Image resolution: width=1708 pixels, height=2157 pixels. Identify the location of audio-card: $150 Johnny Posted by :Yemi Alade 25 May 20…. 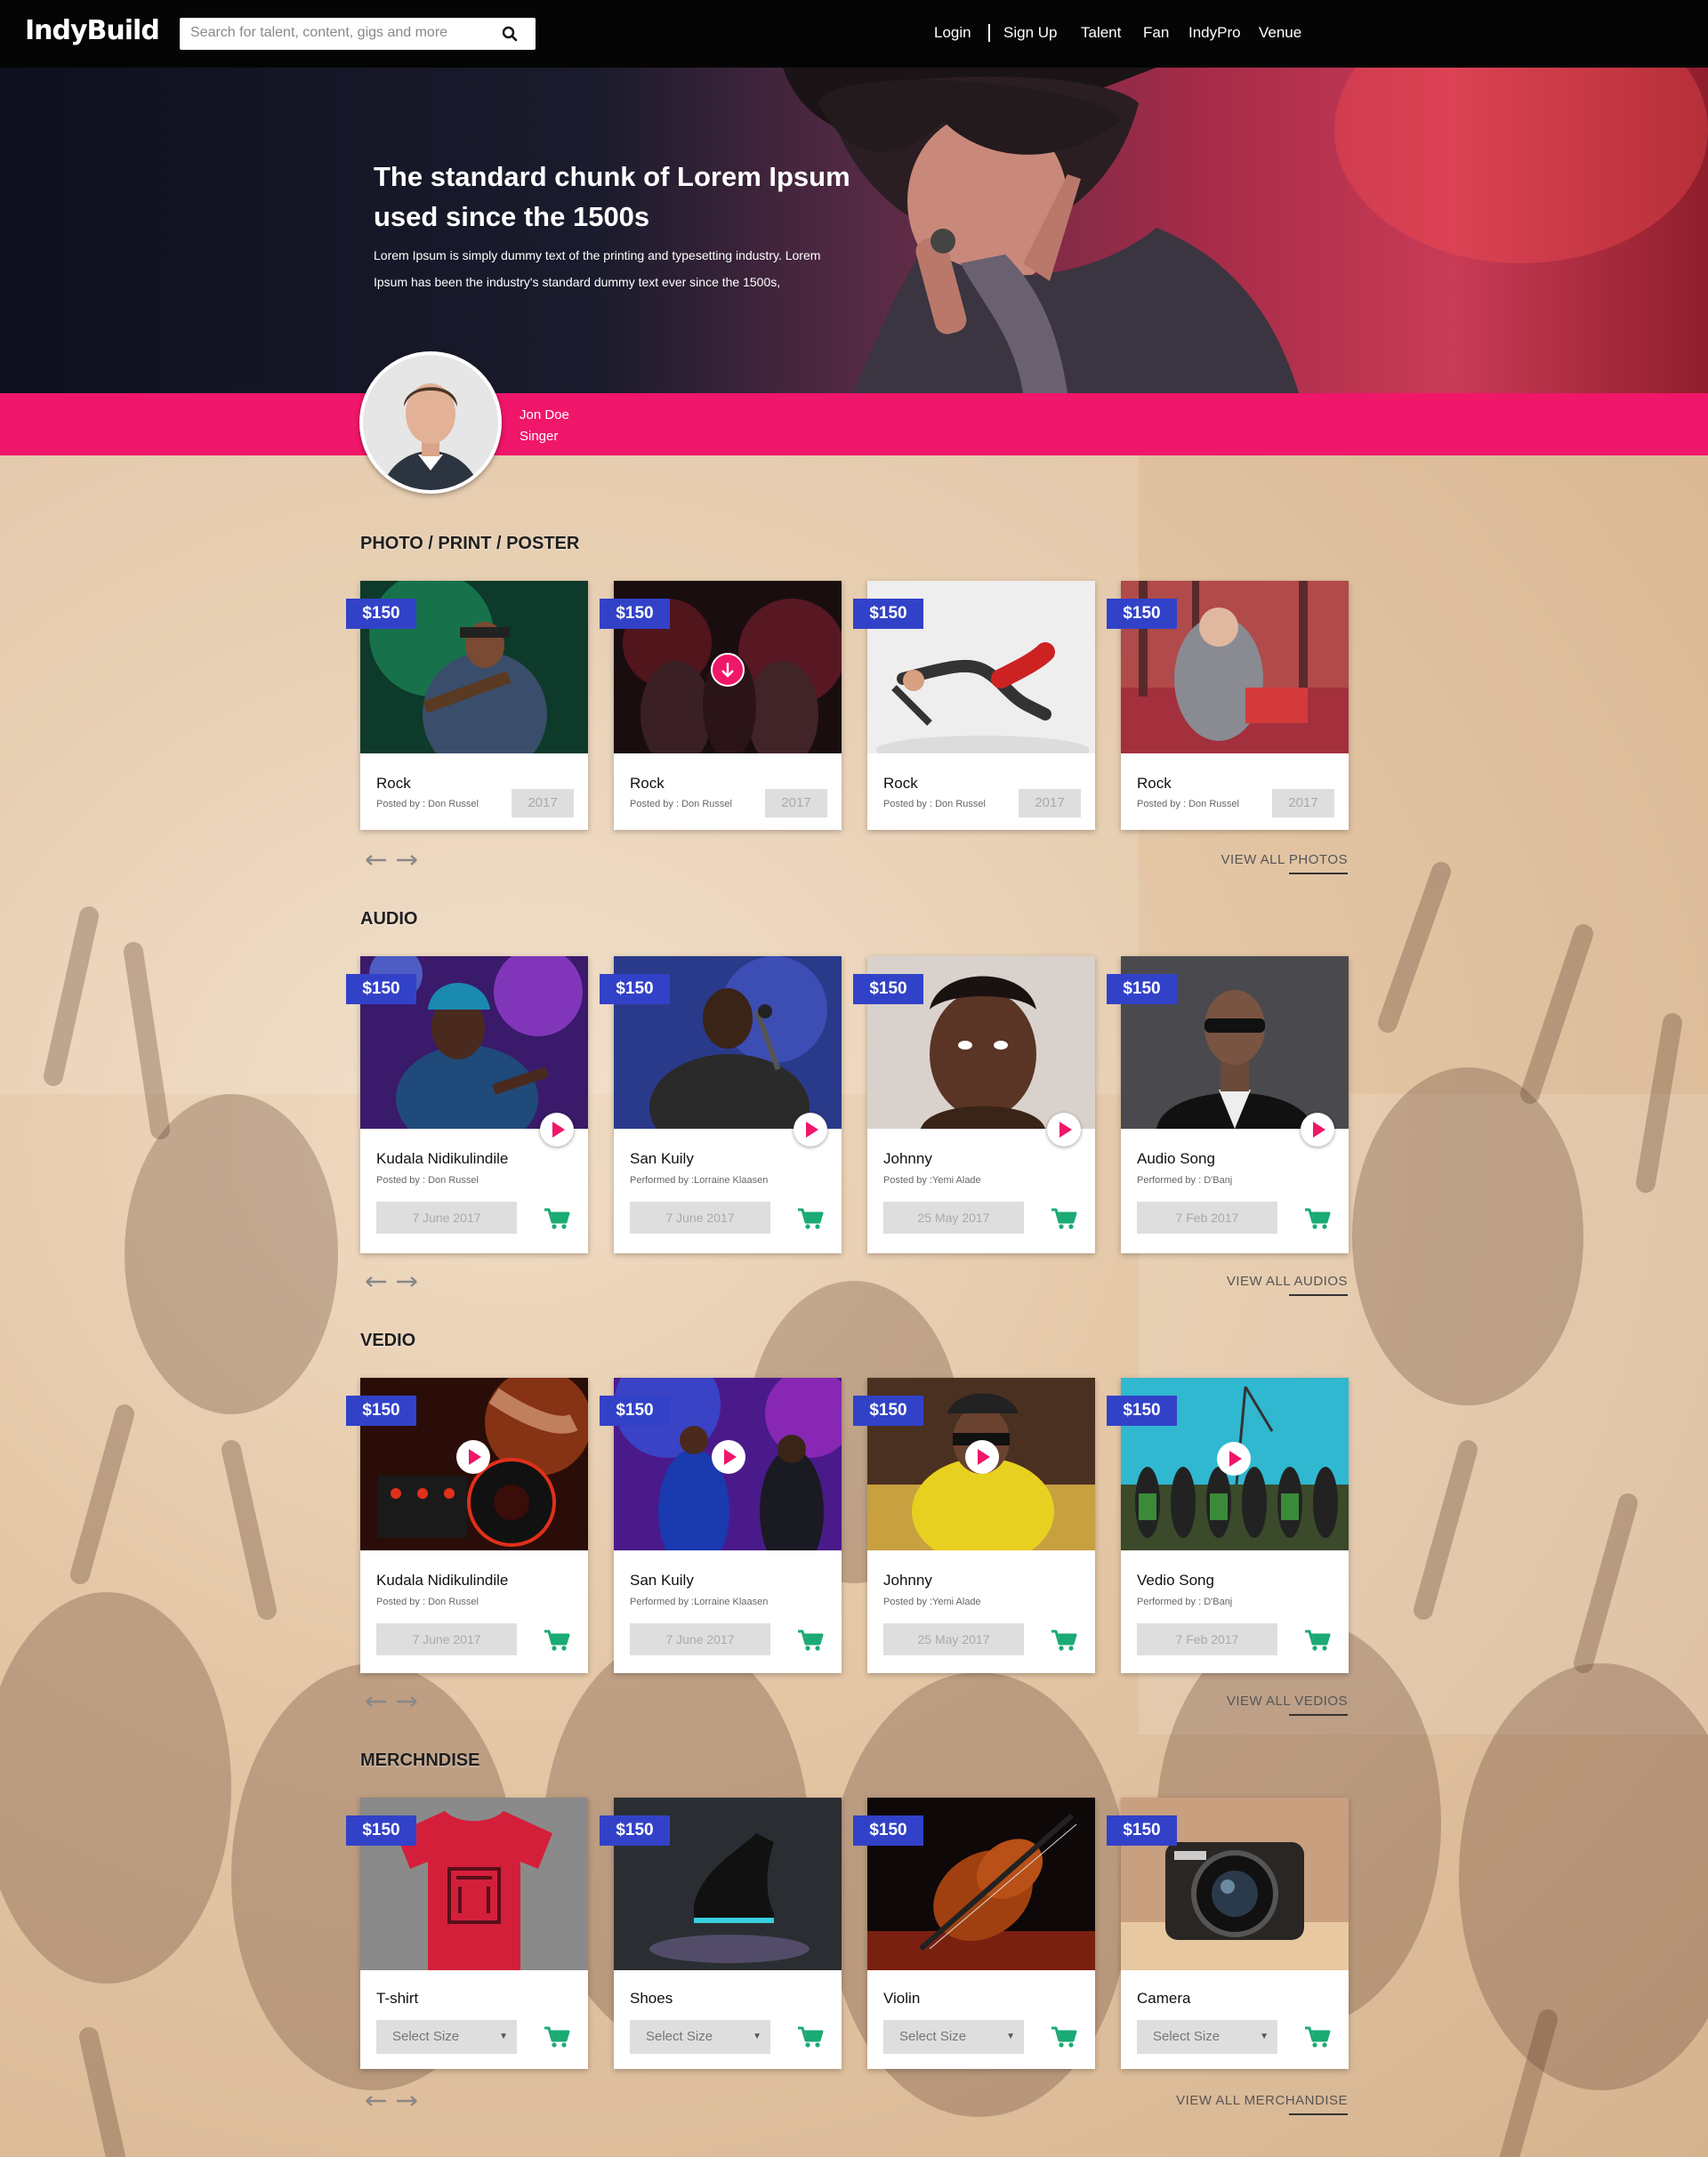
(974, 1104).